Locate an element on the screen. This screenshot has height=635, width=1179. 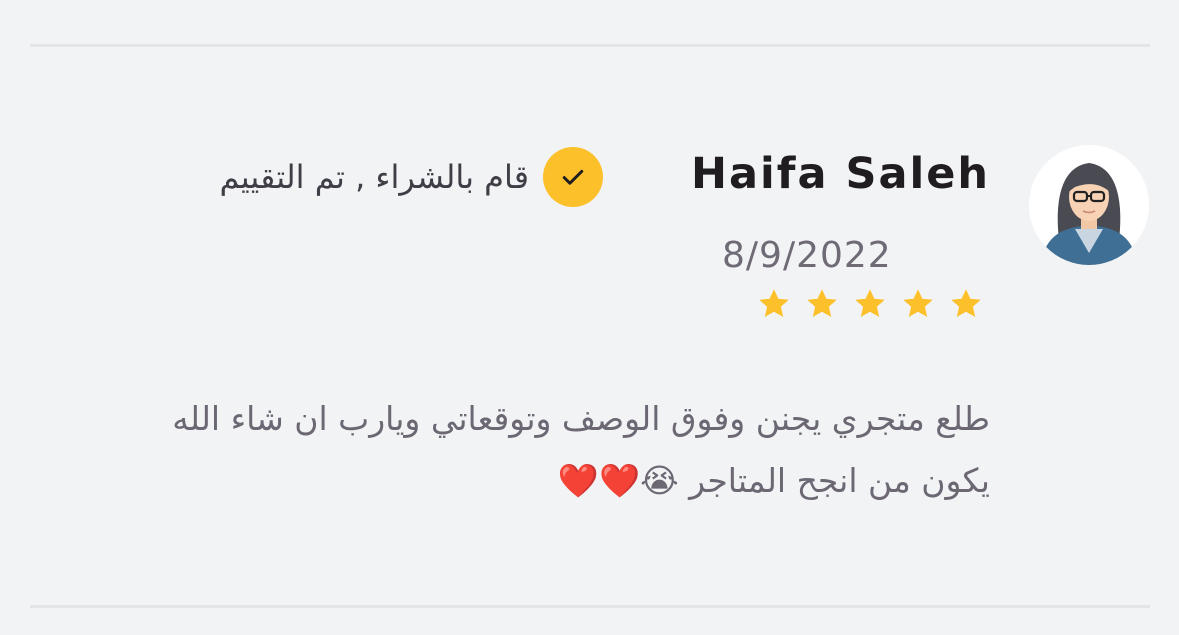
reviewer-avatar is located at coordinates (1089, 205).